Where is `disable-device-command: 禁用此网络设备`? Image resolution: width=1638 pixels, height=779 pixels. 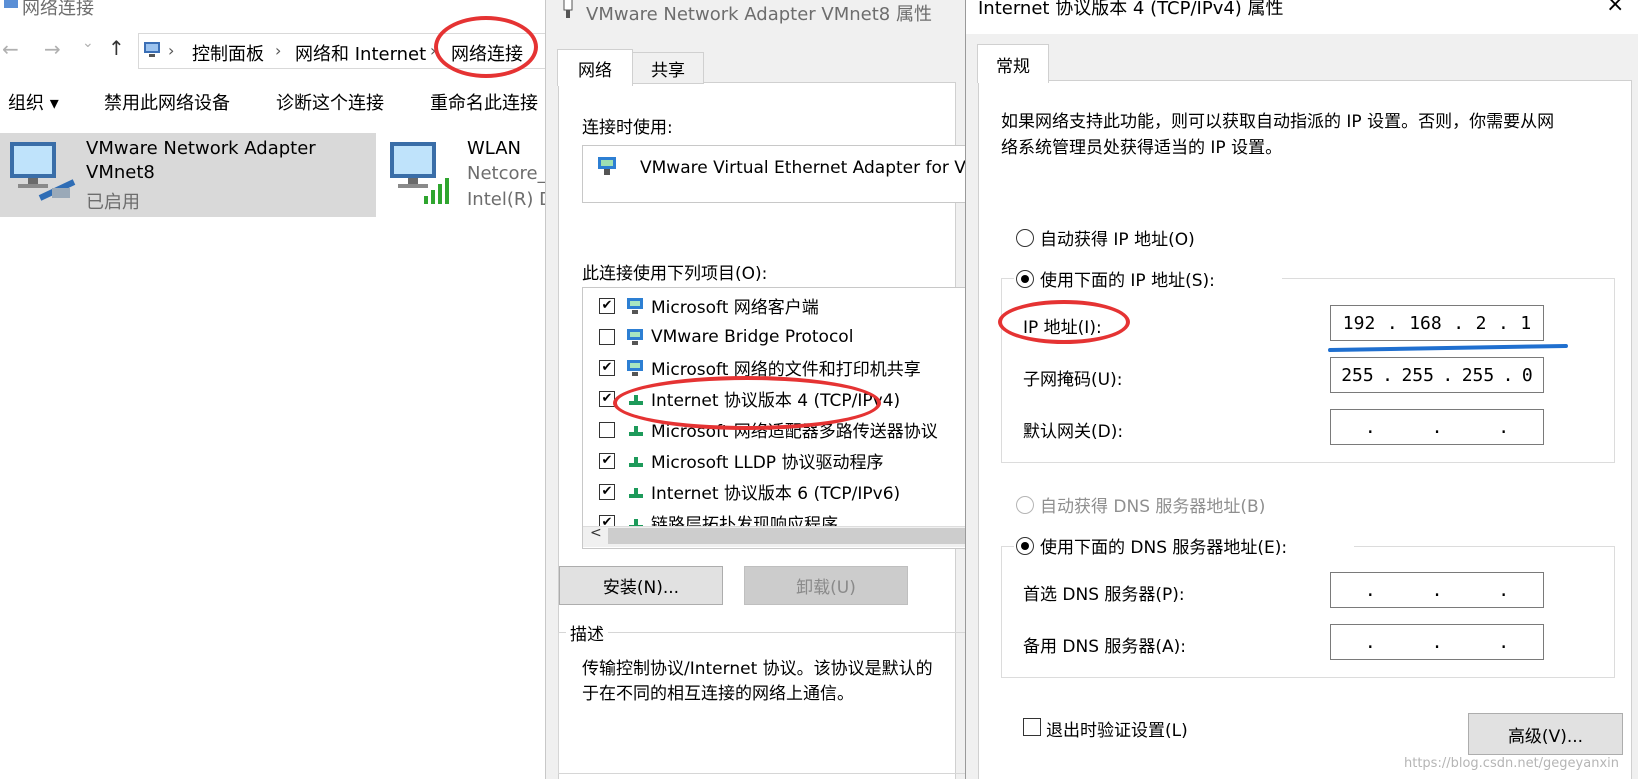
disable-device-command: 禁用此网络设备 is located at coordinates (167, 102).